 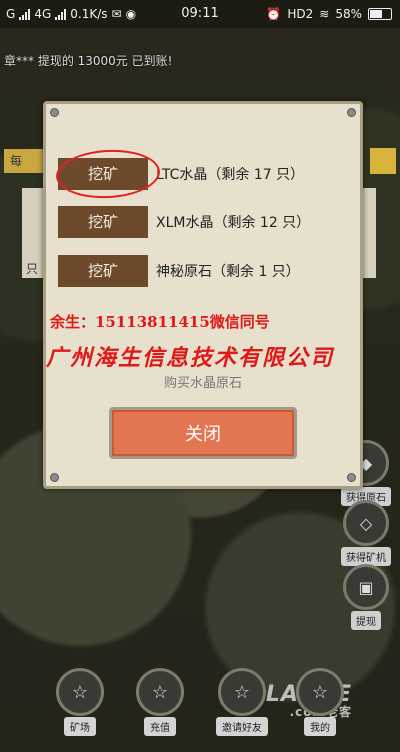 I want to click on mine-ltc-button: 挖矿, so click(x=103, y=174).